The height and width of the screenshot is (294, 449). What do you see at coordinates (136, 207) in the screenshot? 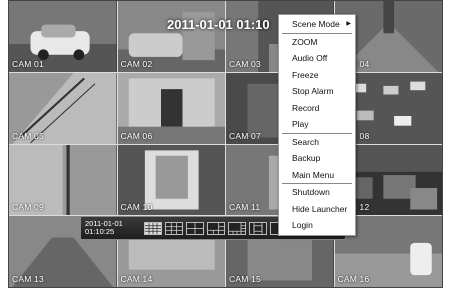
I see `camera-label: CAM 10` at bounding box center [136, 207].